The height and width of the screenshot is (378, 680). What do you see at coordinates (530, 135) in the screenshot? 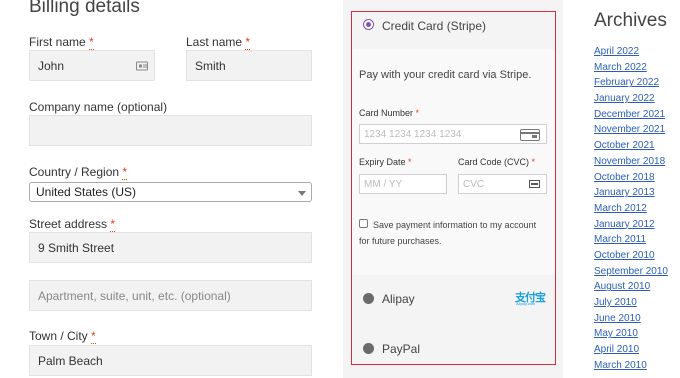
I see `credit-card-icon` at bounding box center [530, 135].